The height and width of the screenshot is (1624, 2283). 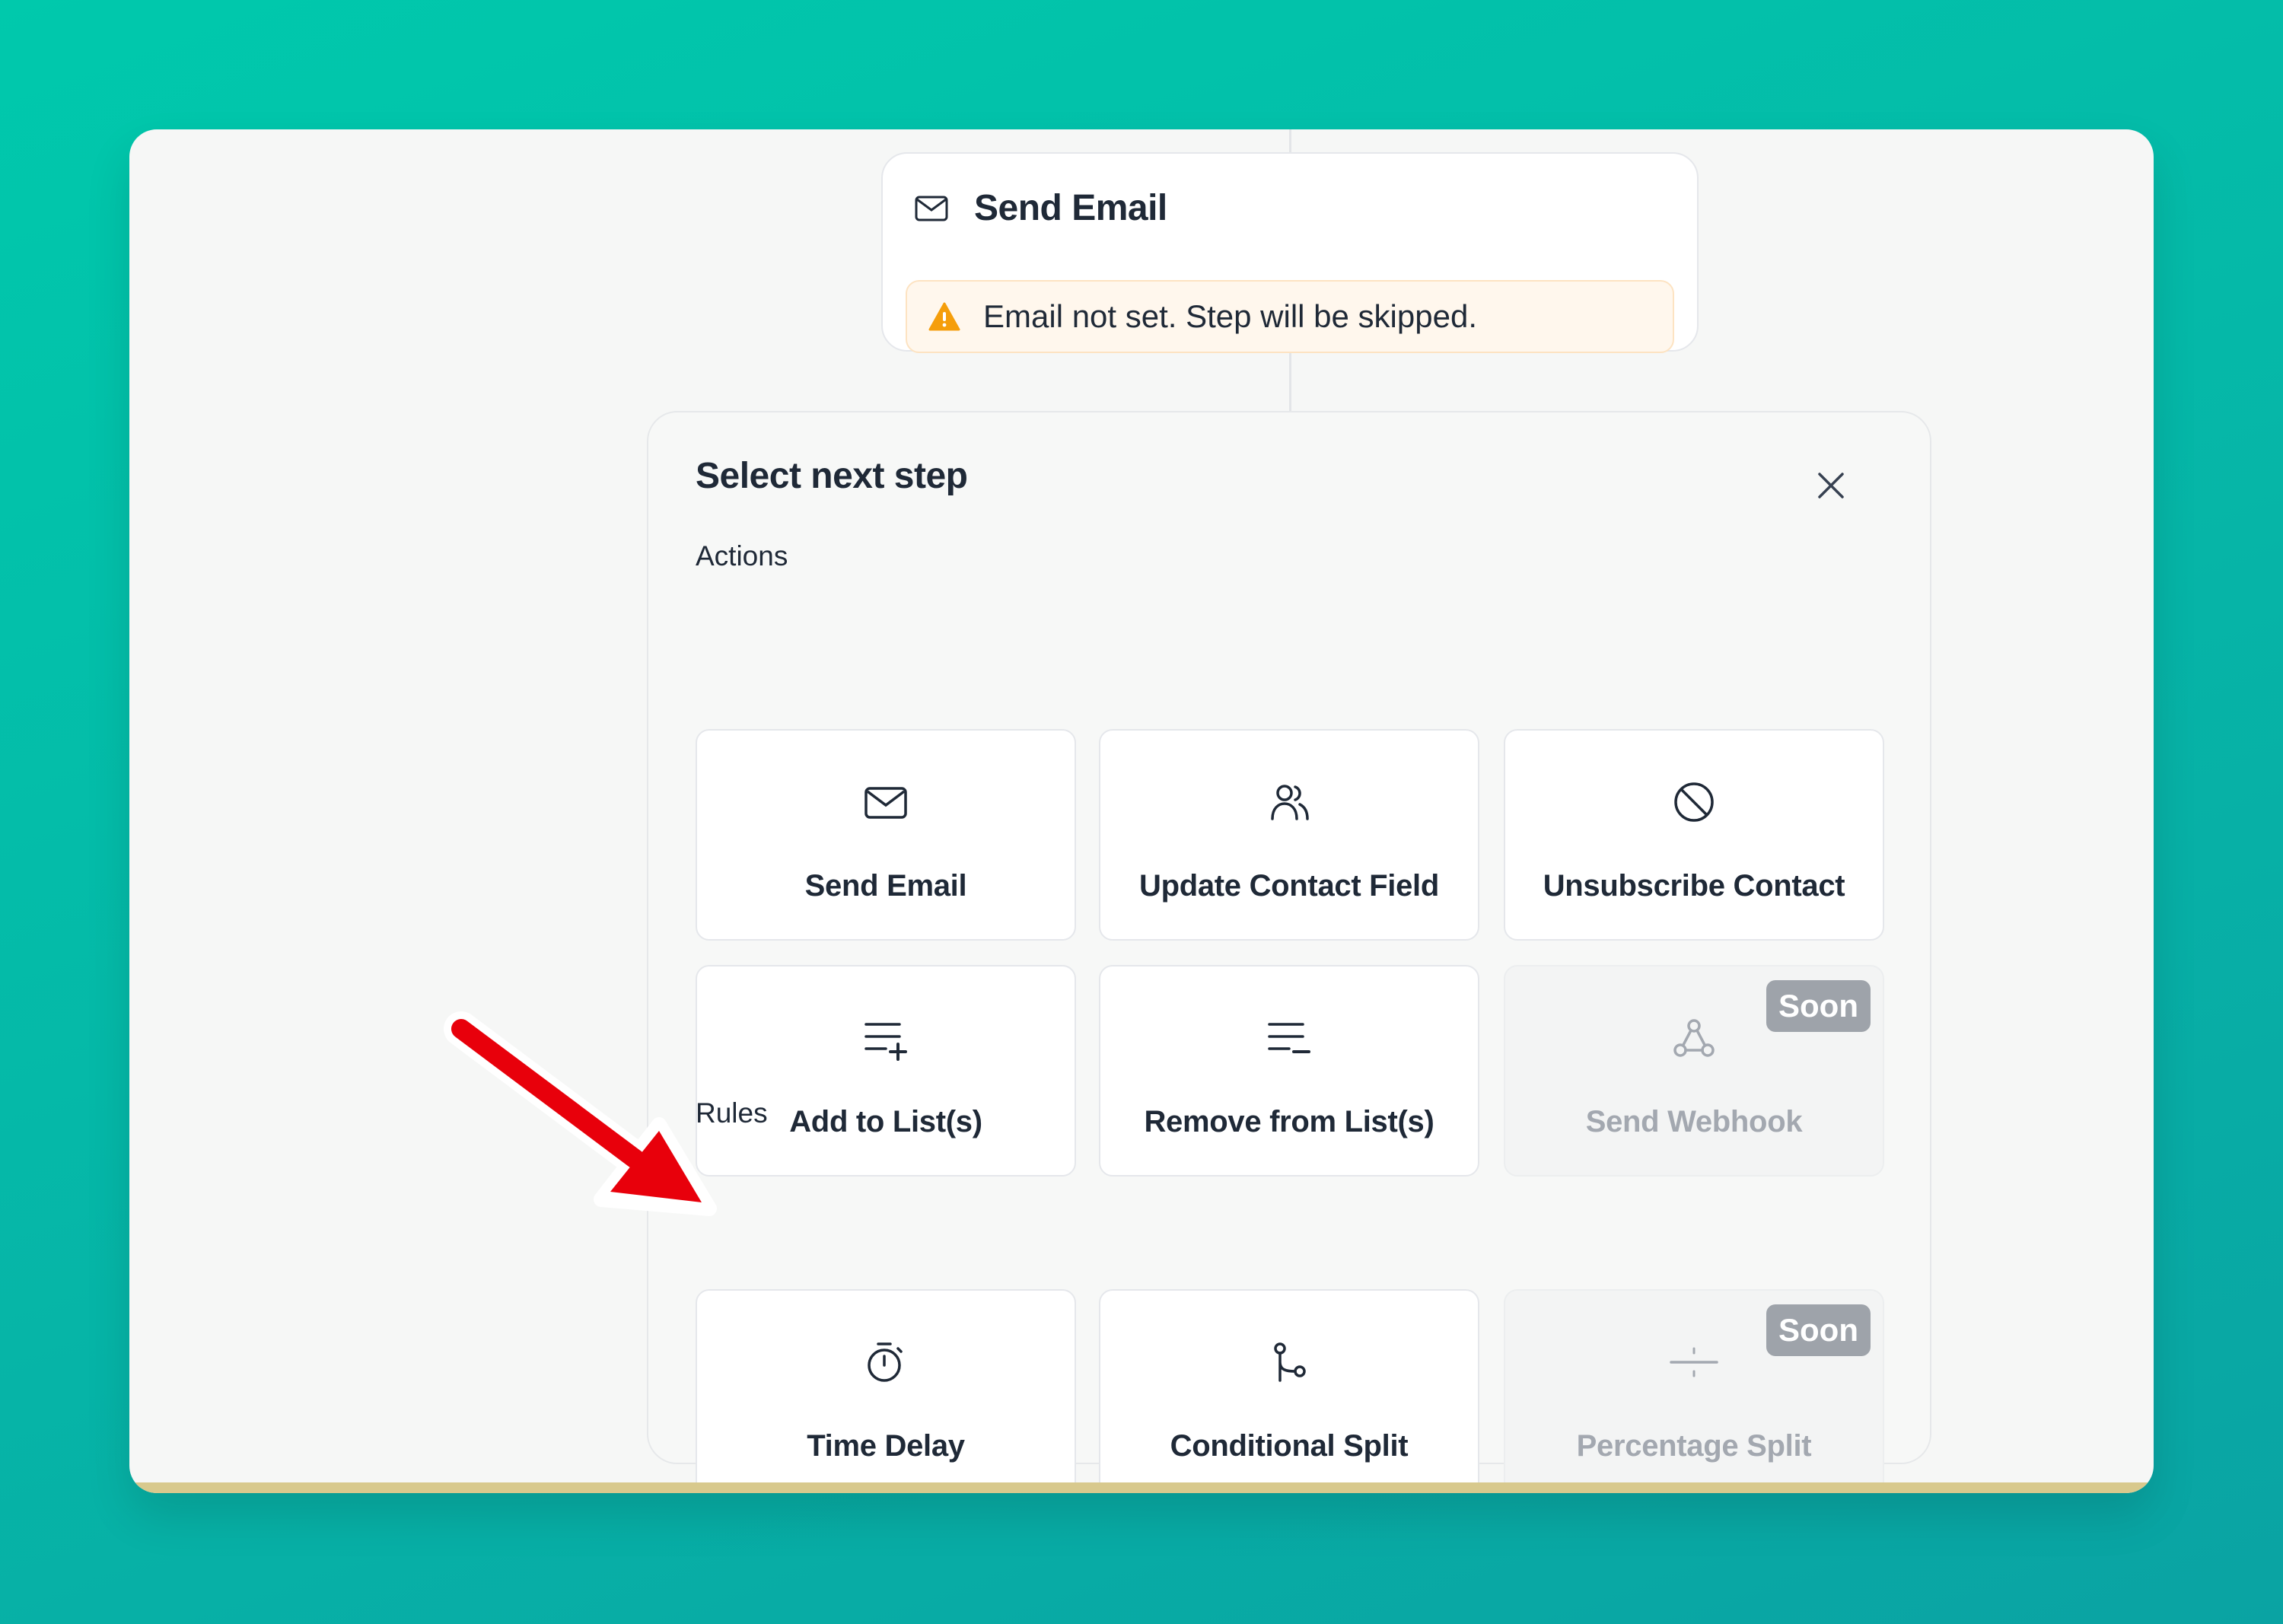 What do you see at coordinates (1831, 486) in the screenshot?
I see `close-icon` at bounding box center [1831, 486].